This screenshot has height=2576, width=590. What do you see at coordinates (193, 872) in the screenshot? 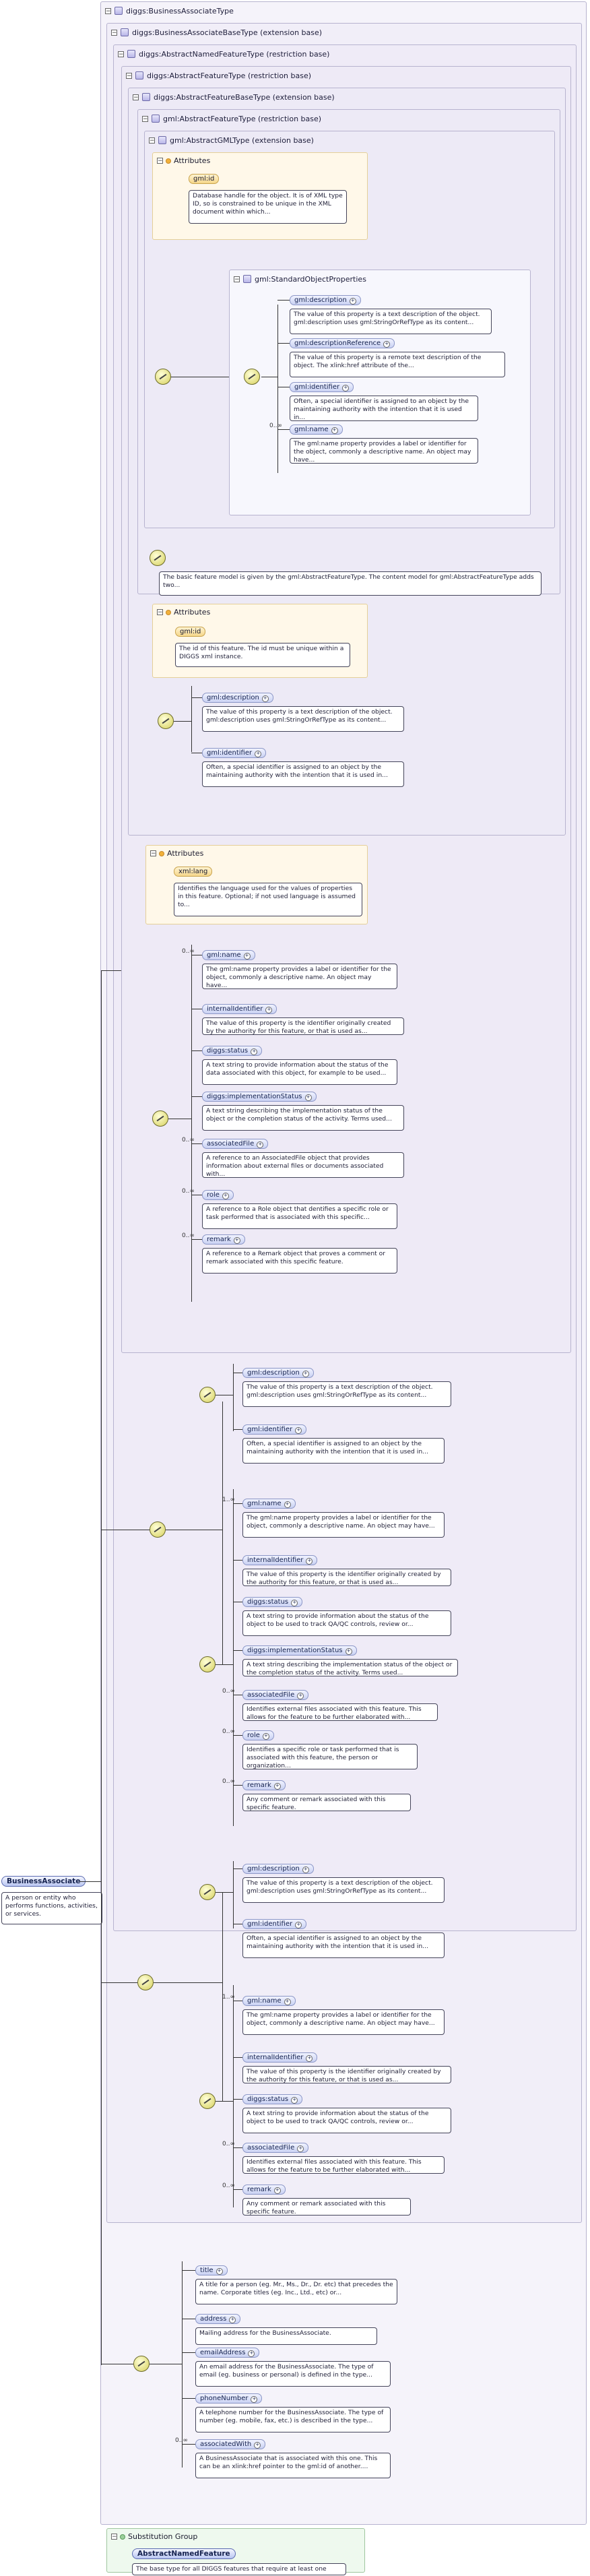
I see `attribute-xml-lang: xml:lang` at bounding box center [193, 872].